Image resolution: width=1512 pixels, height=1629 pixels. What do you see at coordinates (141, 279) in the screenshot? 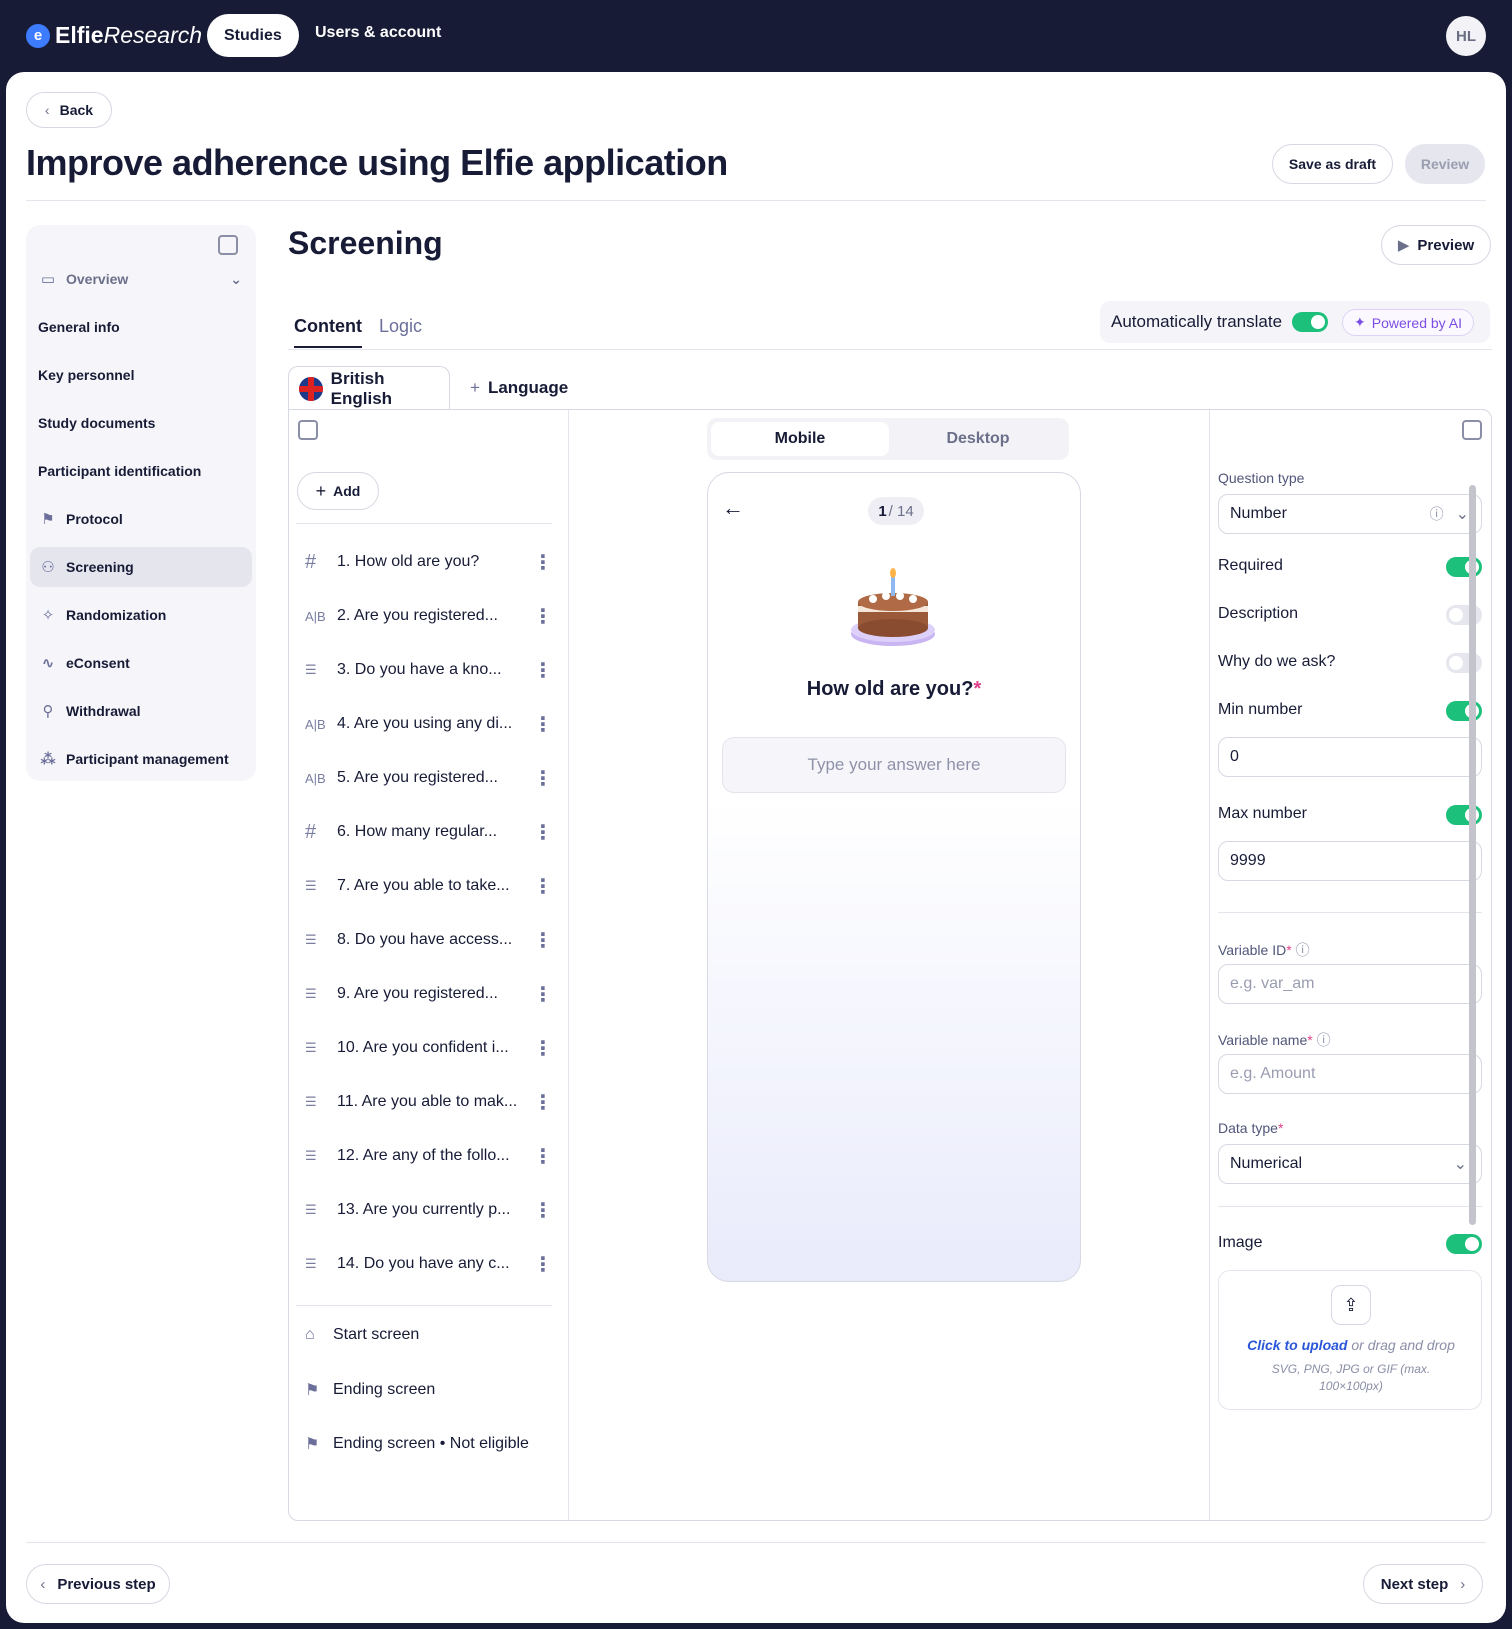
I see `sidebar-item-overview: ▭ Overview ⌄` at bounding box center [141, 279].